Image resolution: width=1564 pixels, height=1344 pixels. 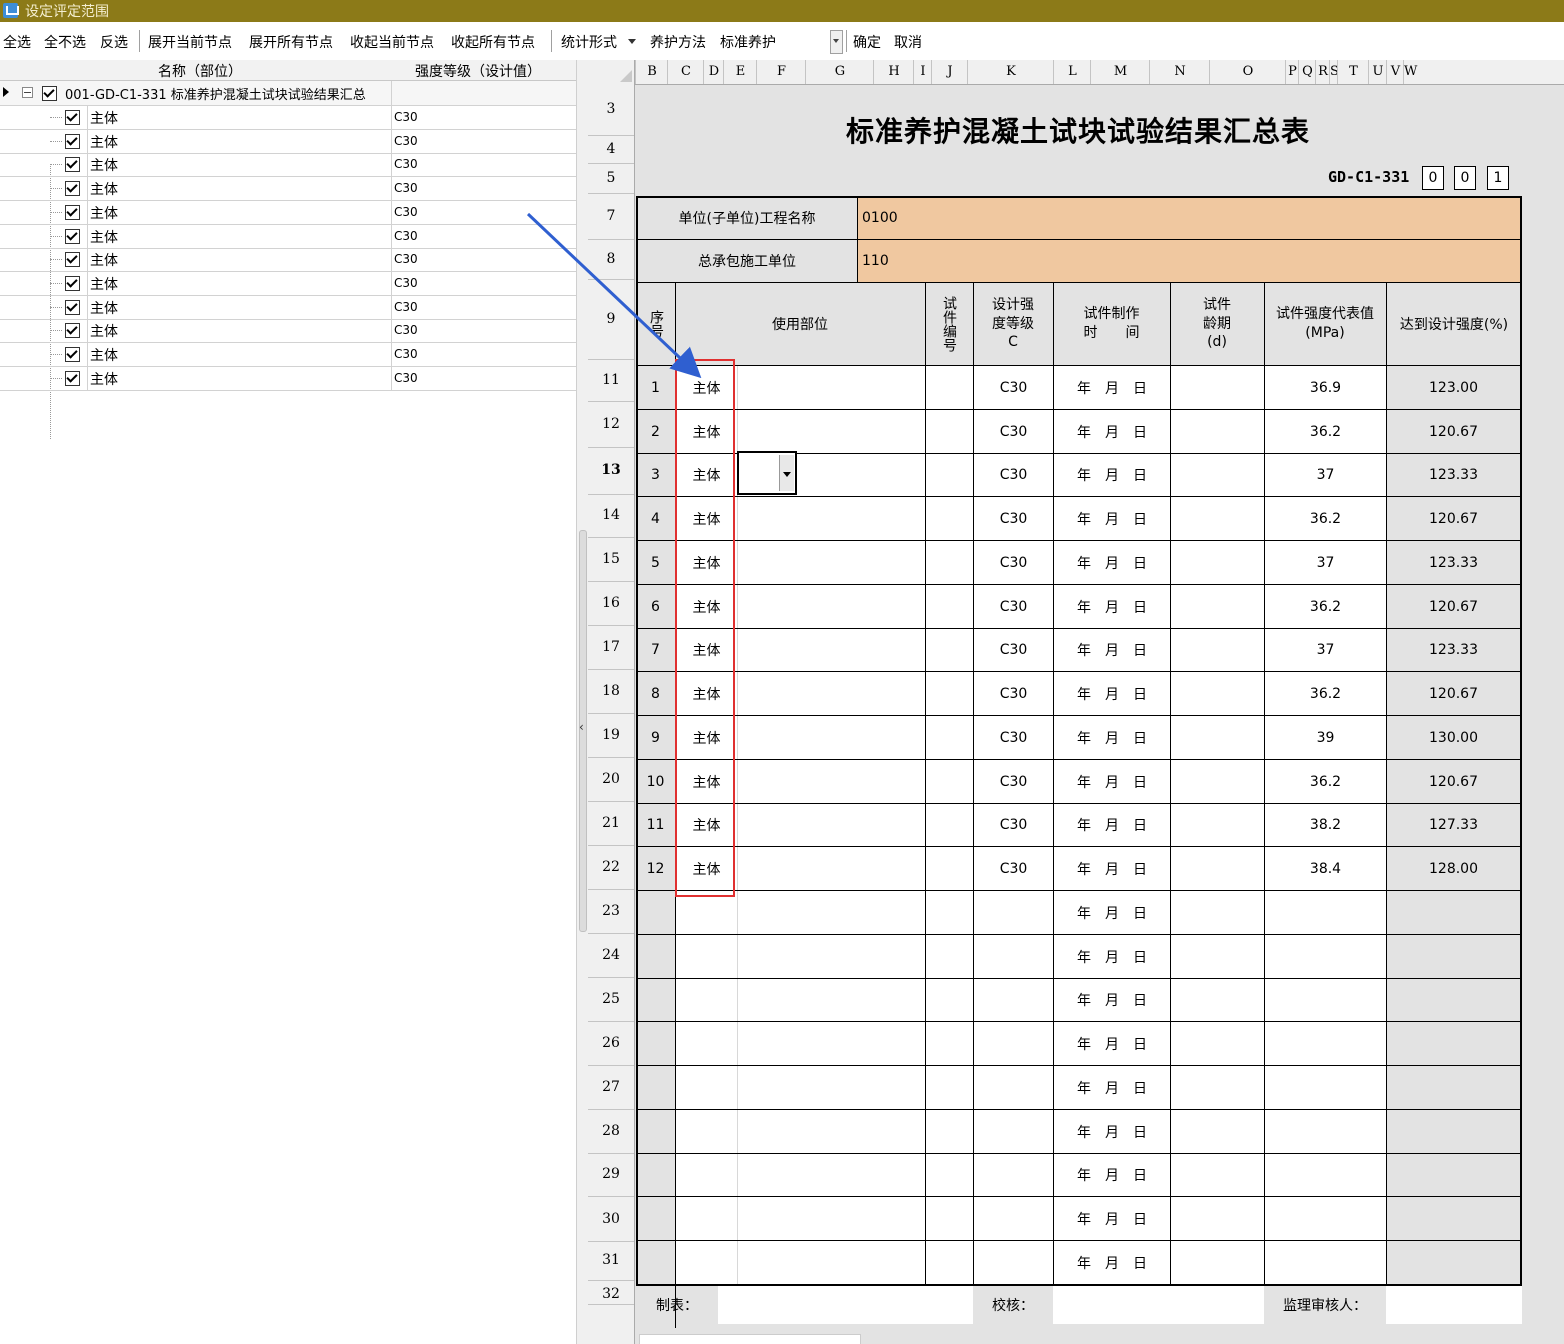 What do you see at coordinates (114, 42) in the screenshot?
I see `invert-selection-button: 反选` at bounding box center [114, 42].